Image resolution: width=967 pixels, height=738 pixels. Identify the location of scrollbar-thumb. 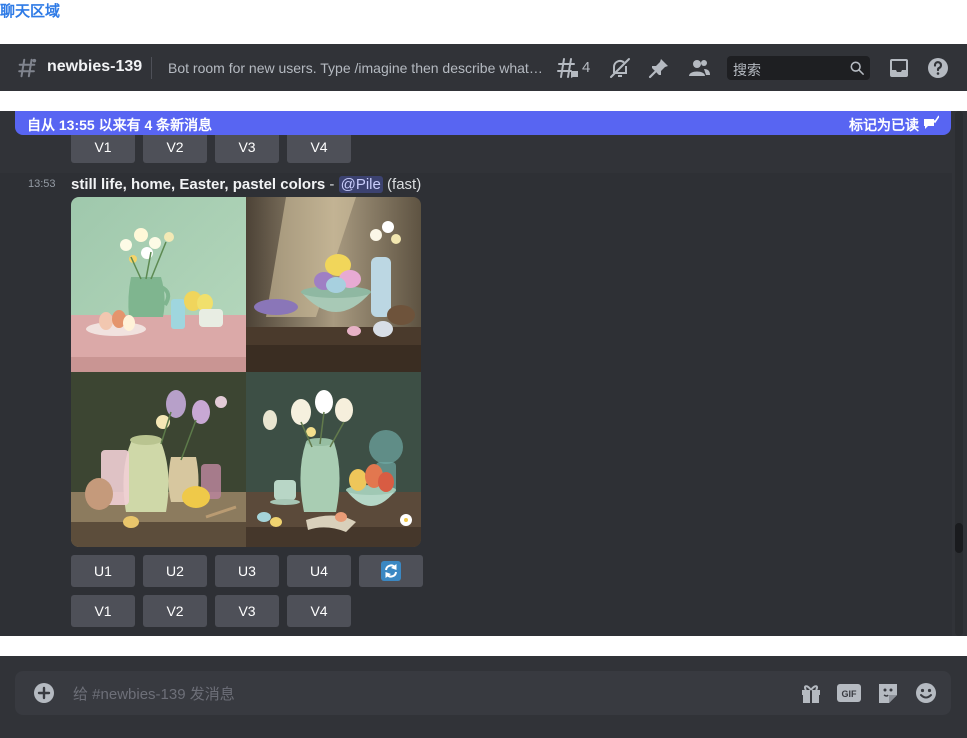
(959, 538).